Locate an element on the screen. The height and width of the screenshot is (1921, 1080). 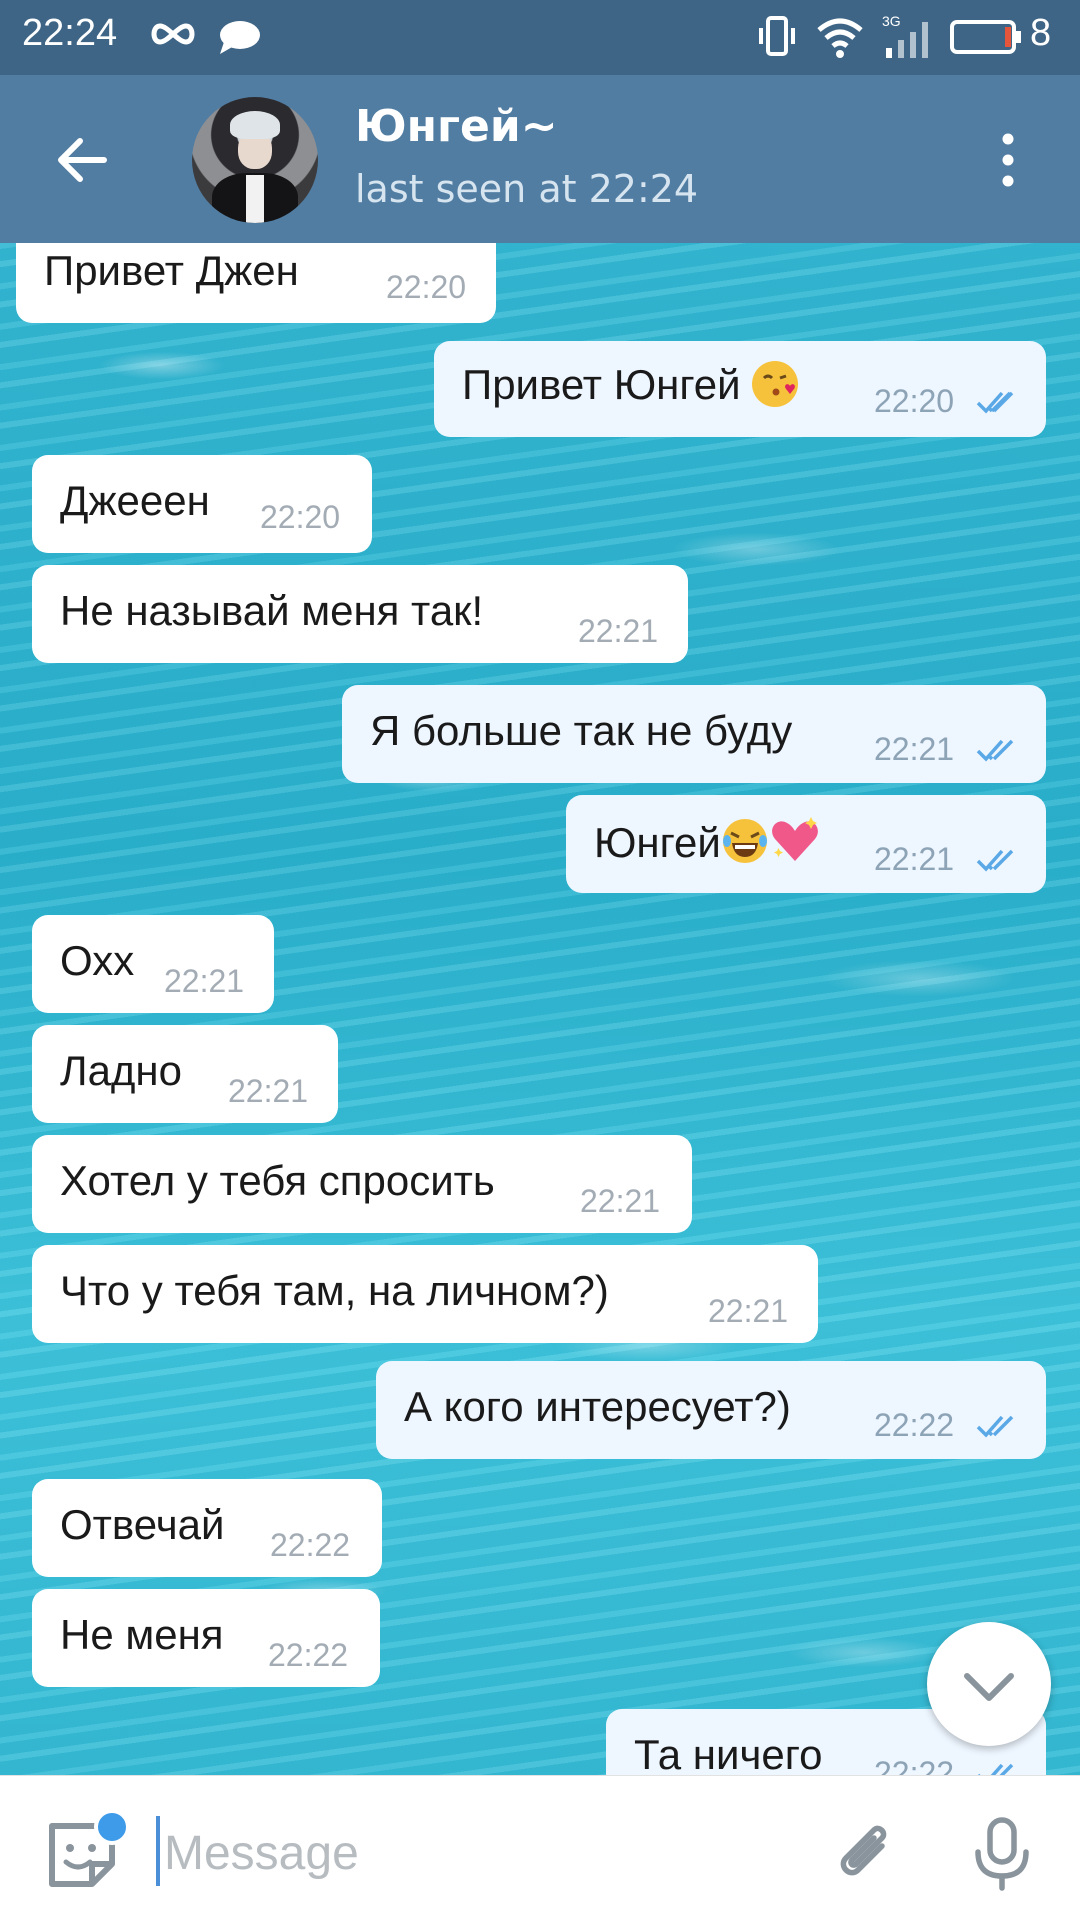
kebab-menu-icon is located at coordinates (1008, 160).